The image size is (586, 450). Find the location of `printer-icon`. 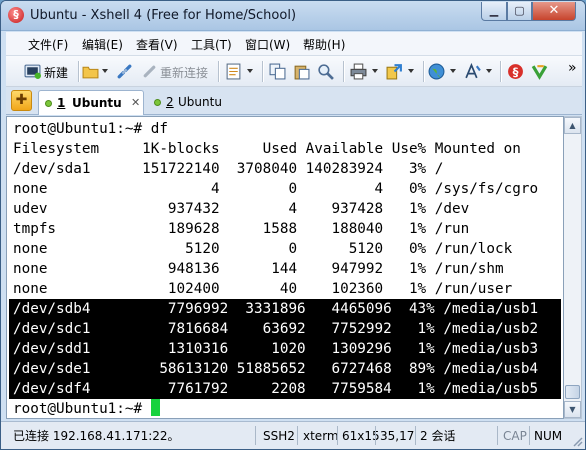

printer-icon is located at coordinates (358, 71).